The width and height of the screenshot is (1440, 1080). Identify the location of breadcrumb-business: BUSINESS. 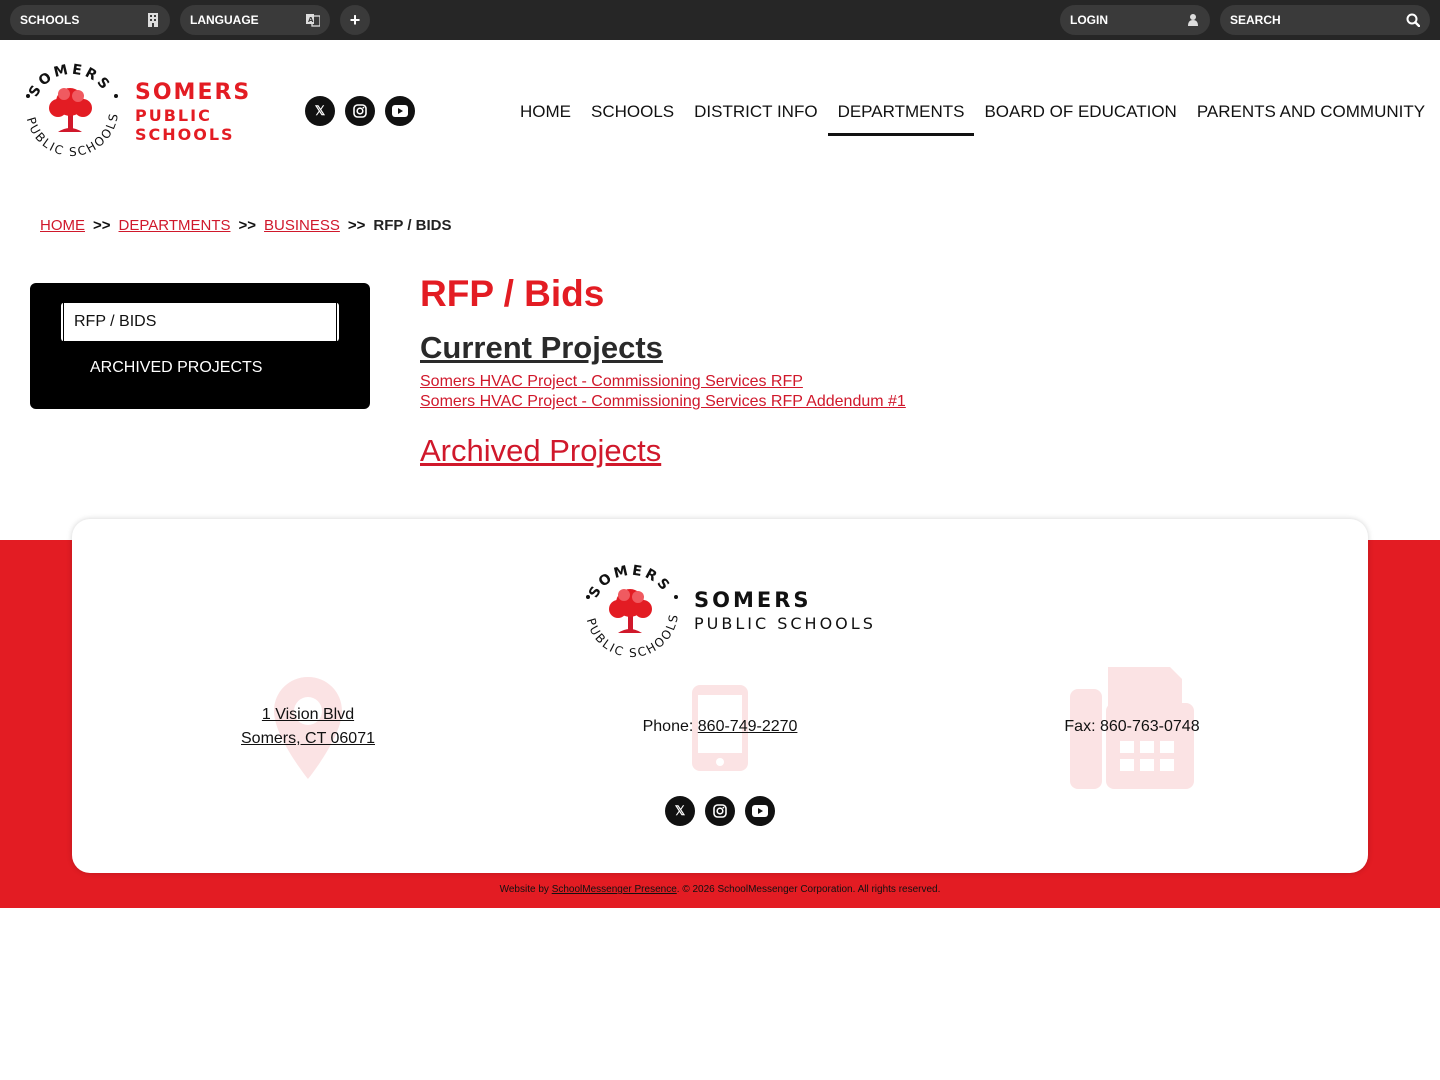
(302, 225).